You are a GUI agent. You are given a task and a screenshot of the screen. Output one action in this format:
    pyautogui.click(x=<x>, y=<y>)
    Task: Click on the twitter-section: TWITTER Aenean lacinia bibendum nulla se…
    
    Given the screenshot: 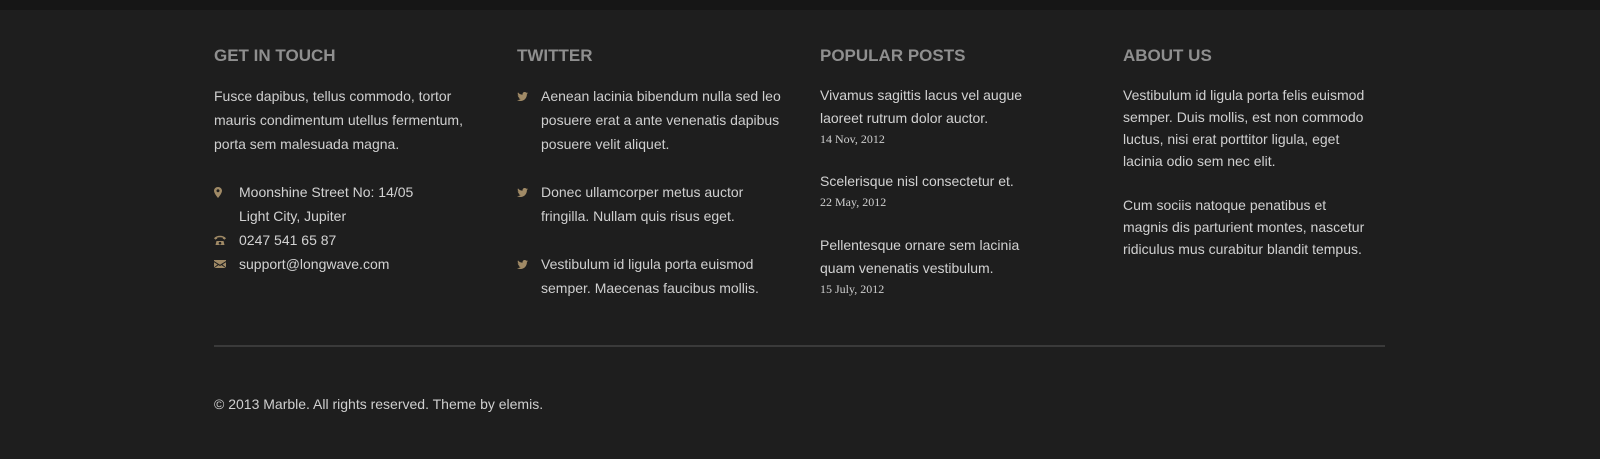 What is the action you would take?
    pyautogui.click(x=652, y=171)
    